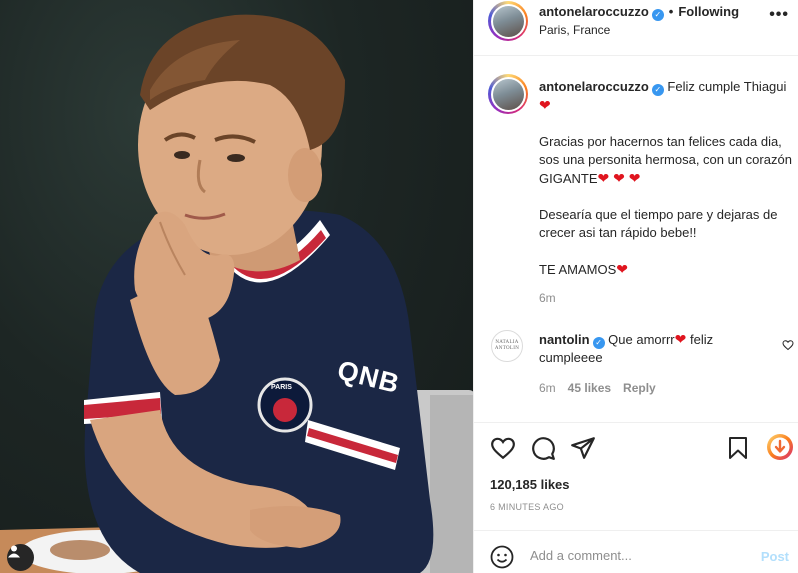 The width and height of the screenshot is (798, 573). Describe the element at coordinates (508, 21) in the screenshot. I see `author-avatar` at that location.